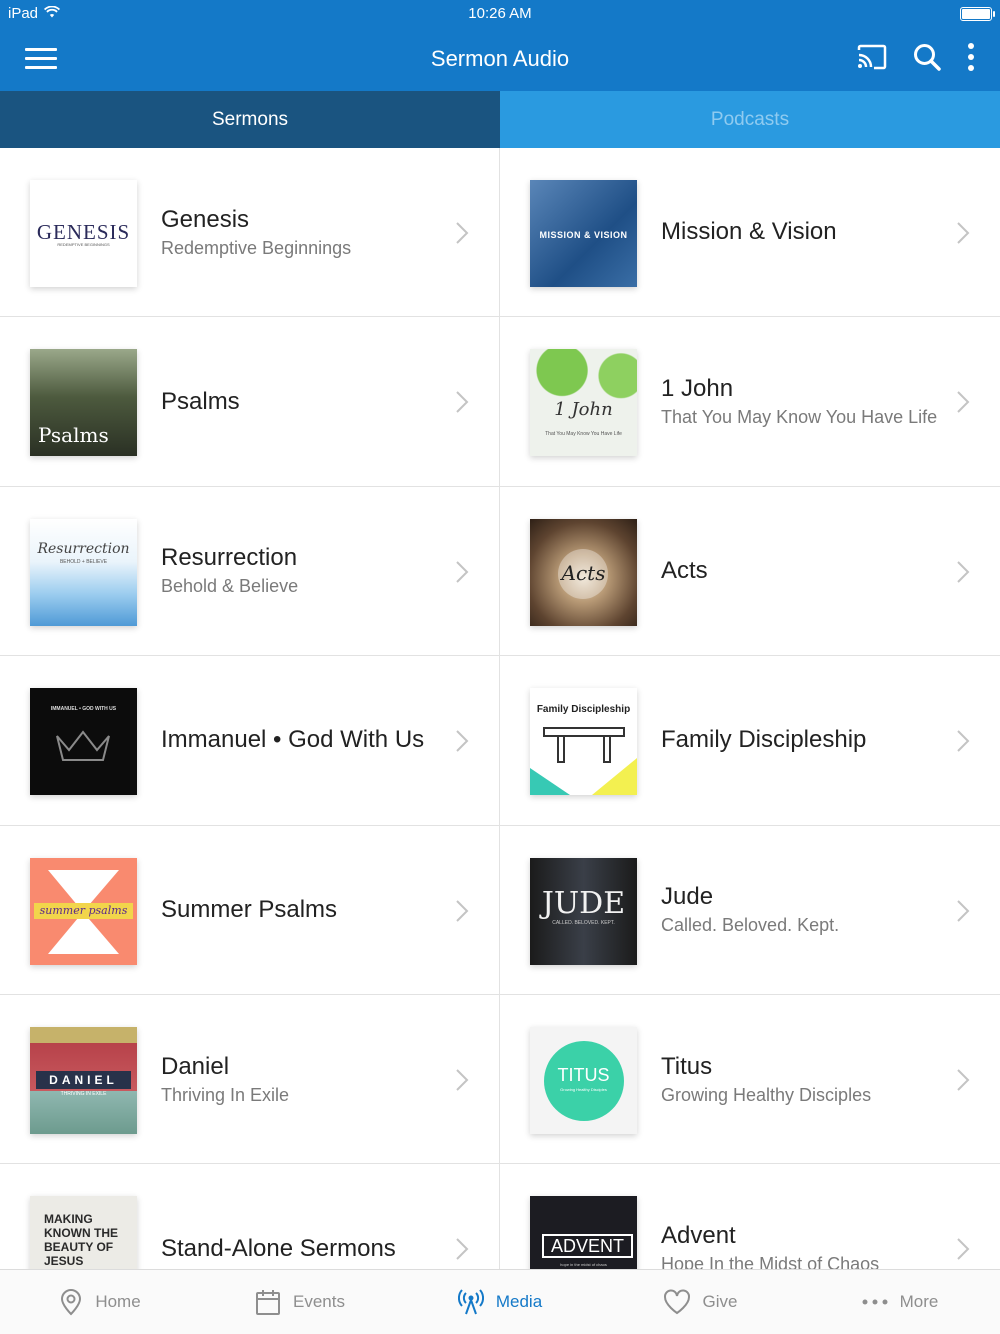  Describe the element at coordinates (230, 586) in the screenshot. I see `series-subtitle: Behold & Believe` at that location.